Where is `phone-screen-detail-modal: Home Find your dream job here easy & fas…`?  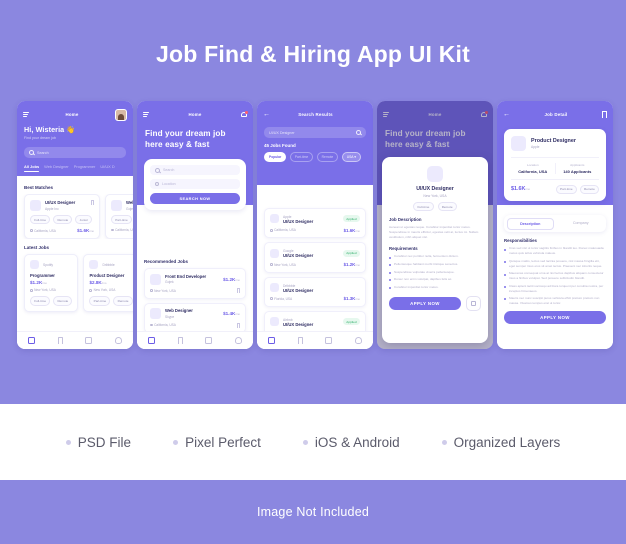
phone-screen-detail-modal: Home Find your dream job here easy & fas… is located at coordinates (435, 225).